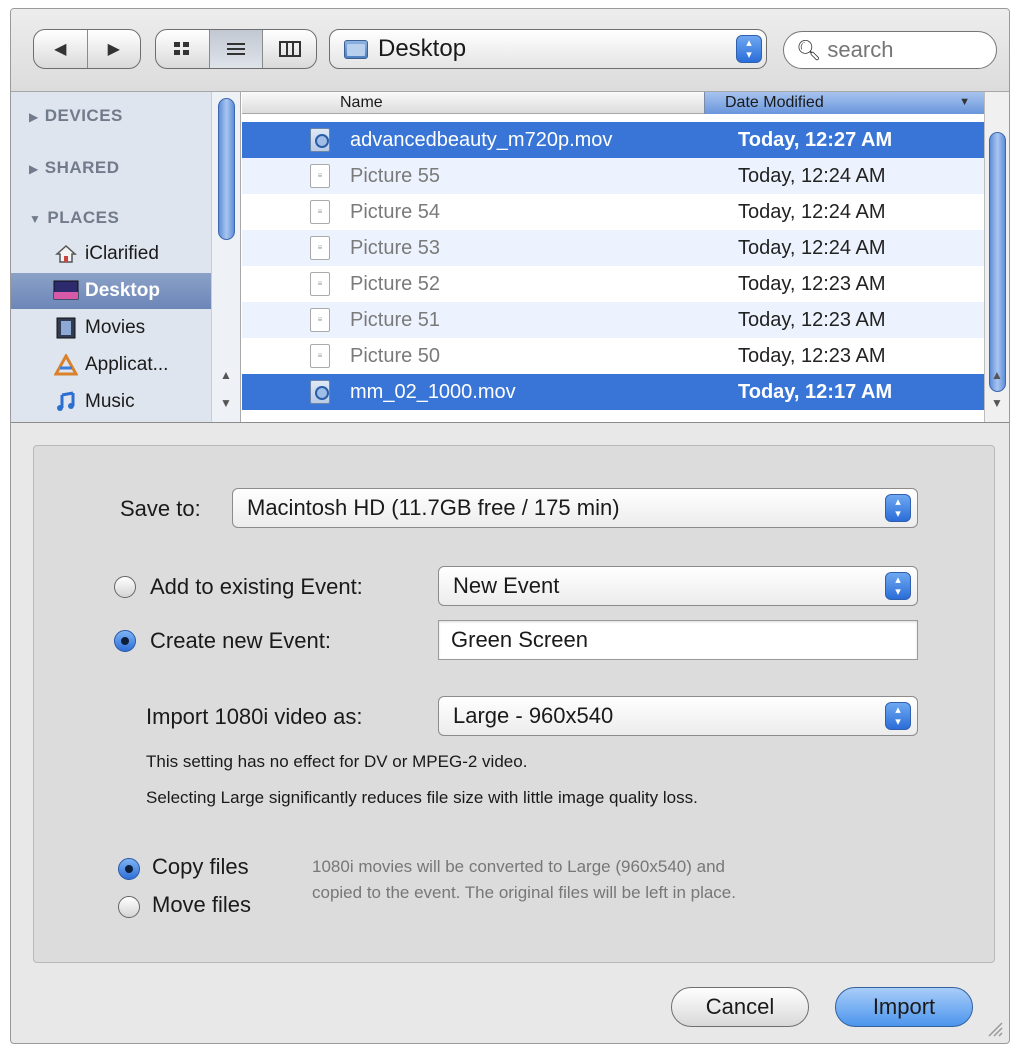 The image size is (1016, 1048). What do you see at coordinates (678, 640) in the screenshot?
I see `new-event-name-field: Green Screen` at bounding box center [678, 640].